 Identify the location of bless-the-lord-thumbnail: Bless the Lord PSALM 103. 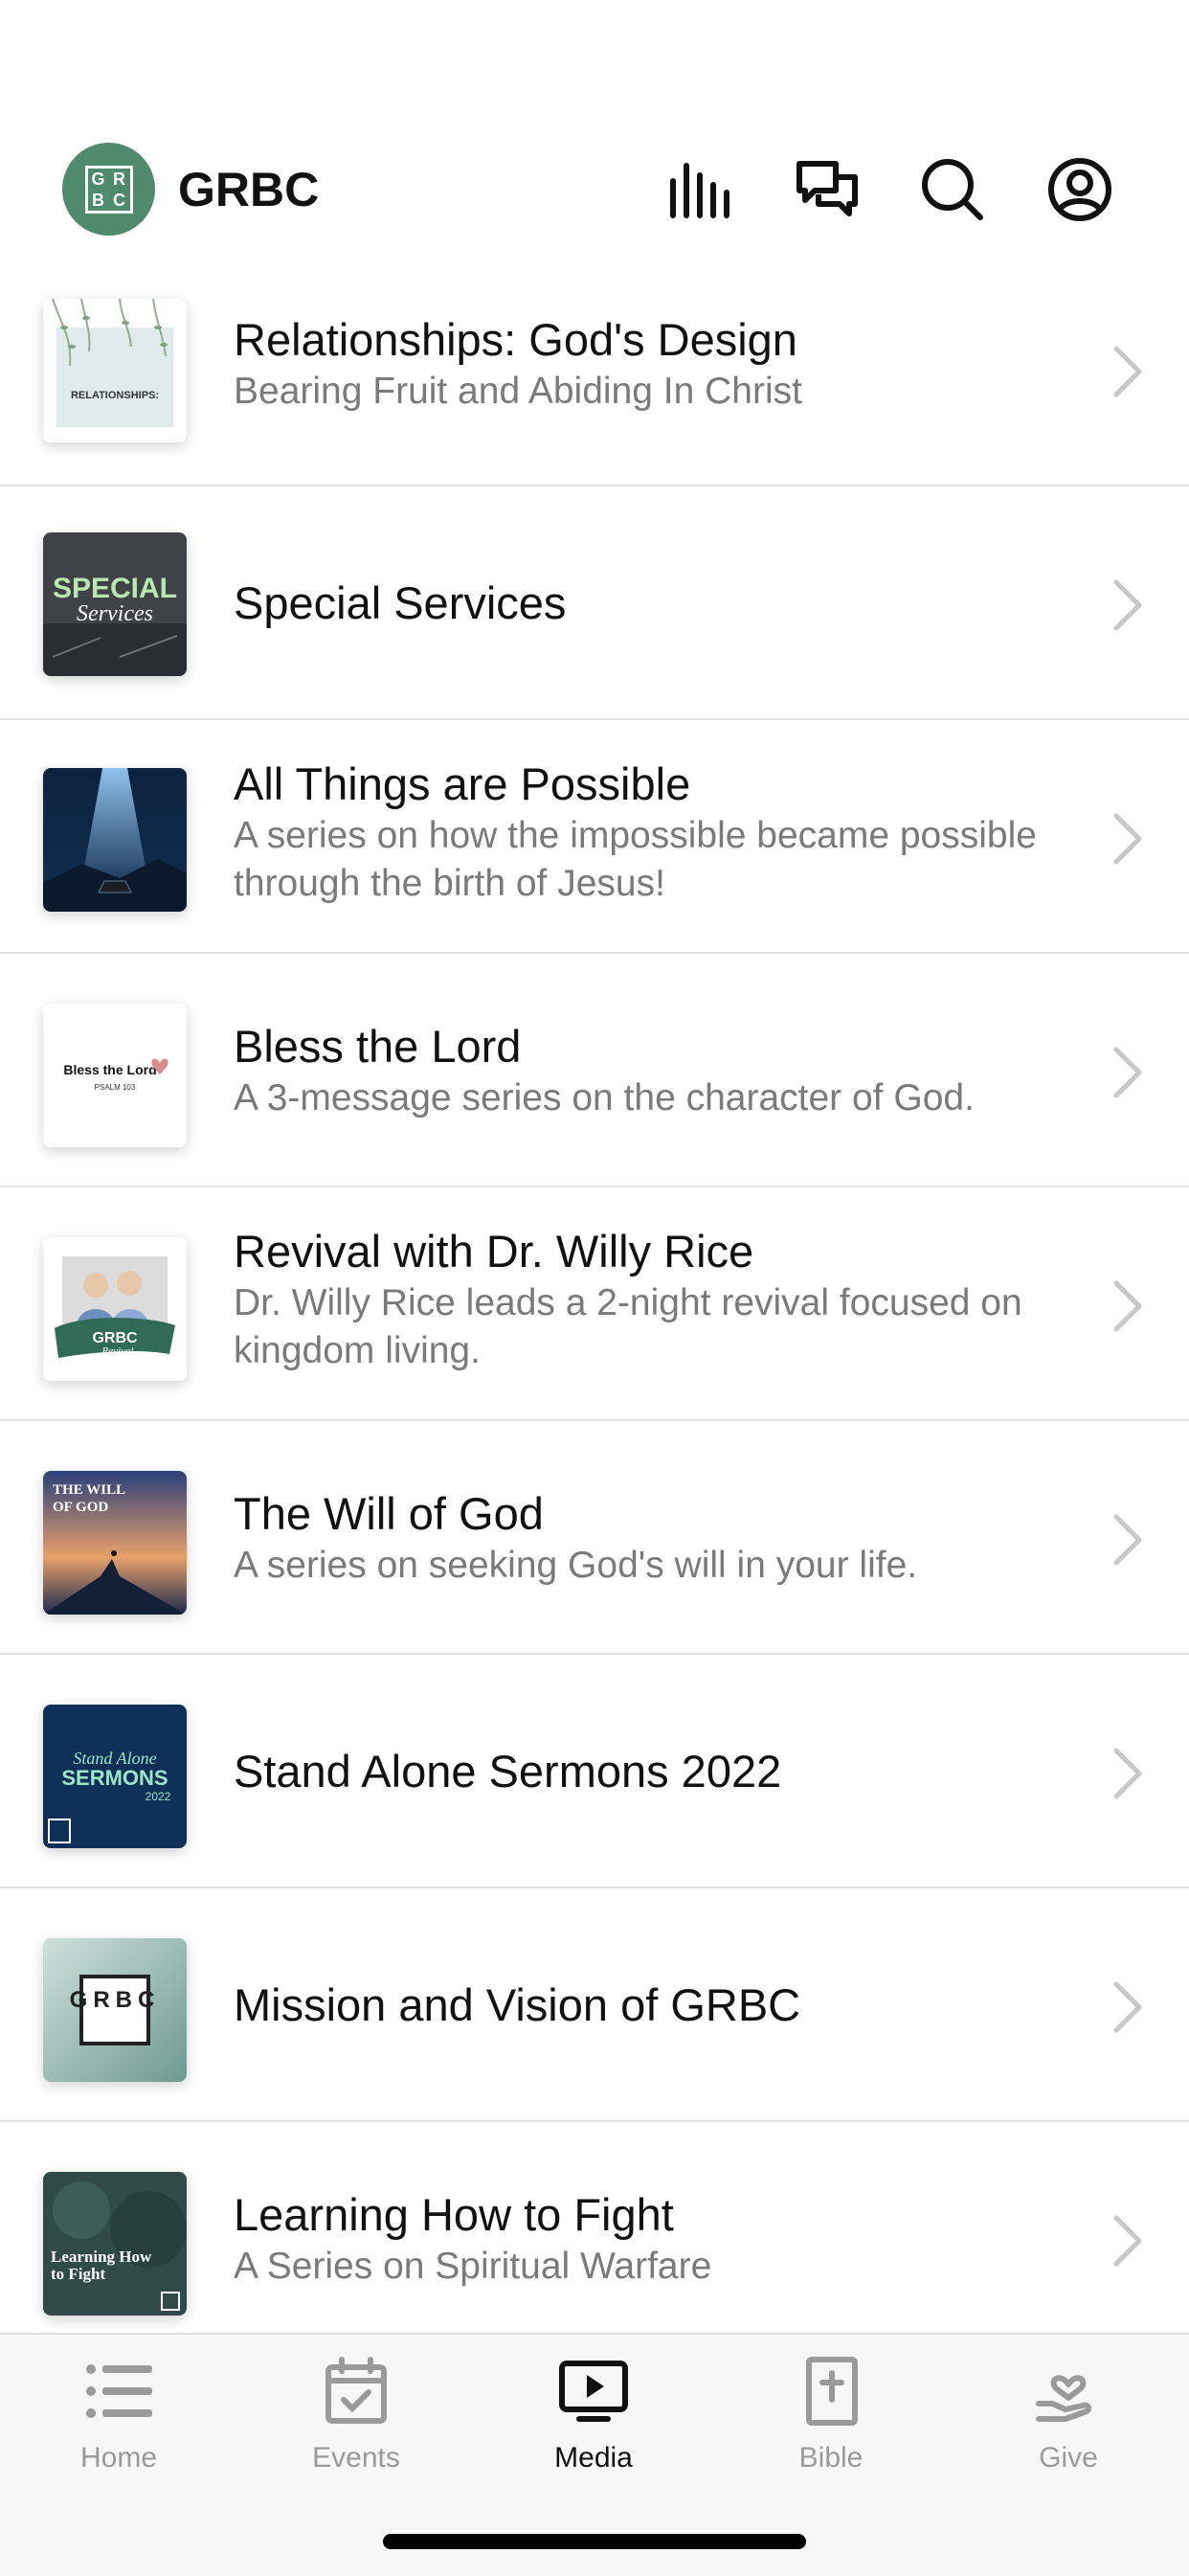
(115, 1075).